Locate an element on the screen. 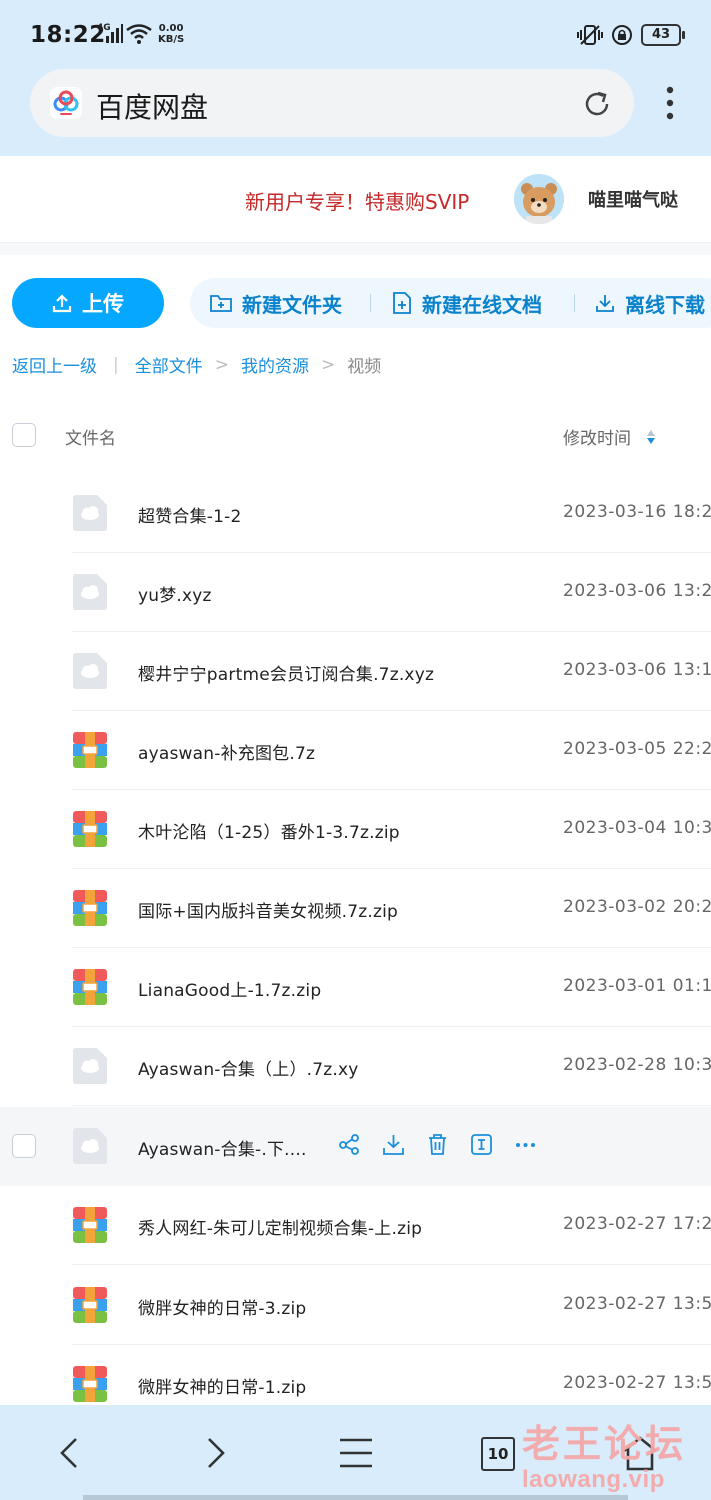  browser-nav-bar: 10 老王论坛 laowang.vip is located at coordinates (355, 1452).